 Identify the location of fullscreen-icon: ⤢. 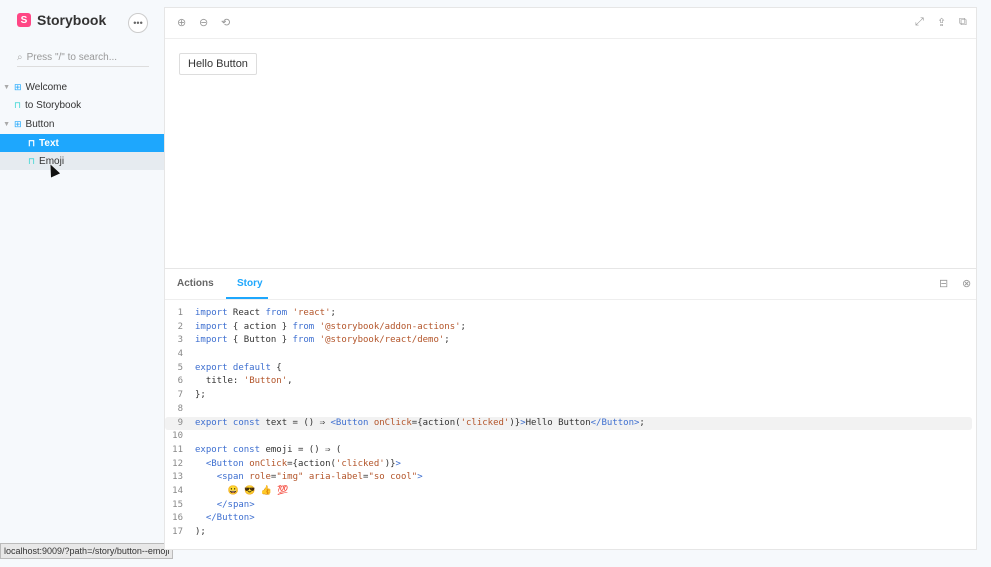
(919, 22).